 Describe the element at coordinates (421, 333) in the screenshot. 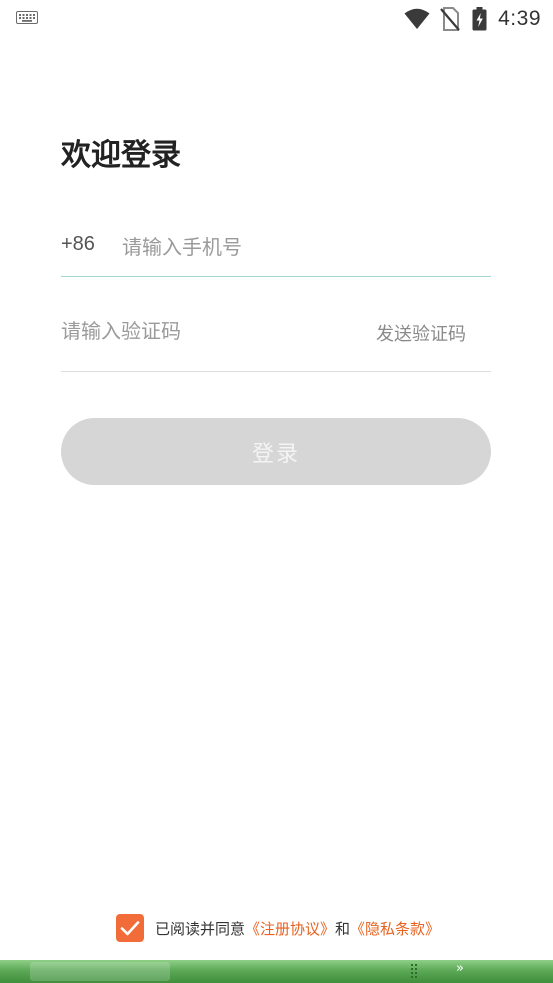

I see `send-code-button: 发送验证码` at that location.